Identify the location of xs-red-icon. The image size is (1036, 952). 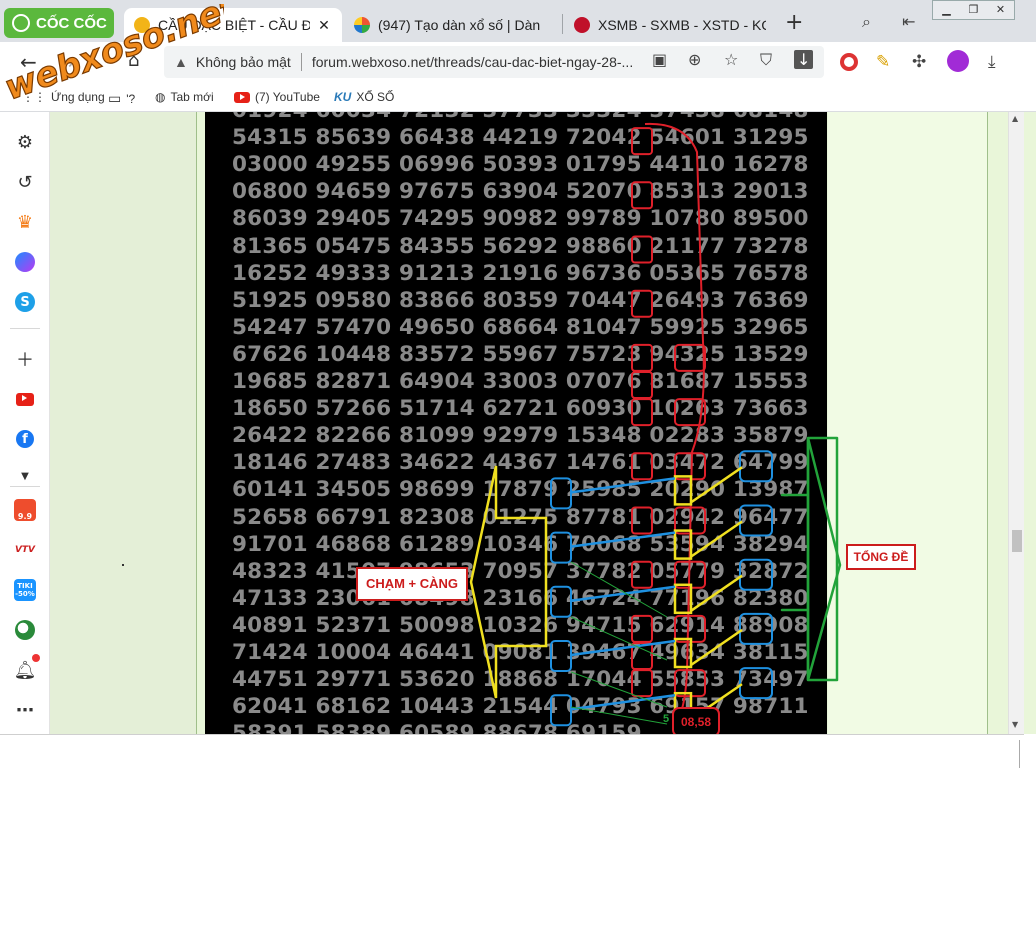
(582, 25).